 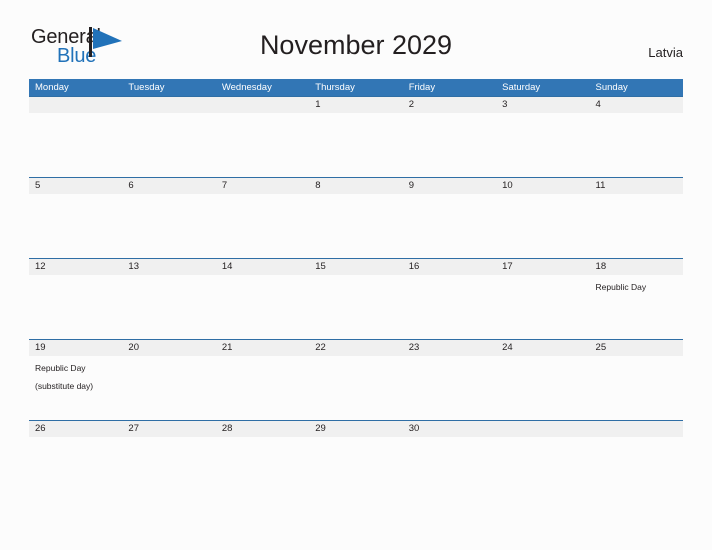 I want to click on day-events: Republic Day (substitute day), so click(x=76, y=375).